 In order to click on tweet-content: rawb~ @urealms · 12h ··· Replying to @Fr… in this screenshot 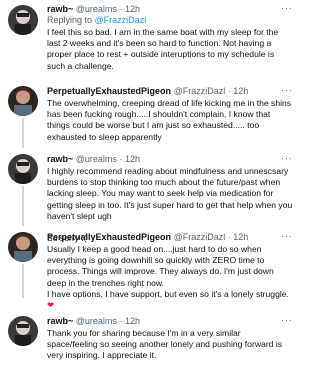, I will do `click(170, 37)`.